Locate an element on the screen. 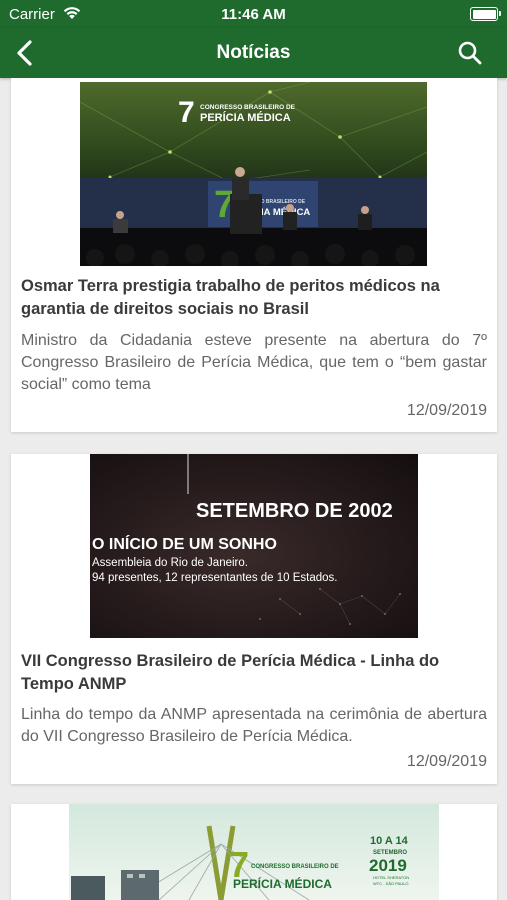  clock: 11:46 AM is located at coordinates (253, 14).